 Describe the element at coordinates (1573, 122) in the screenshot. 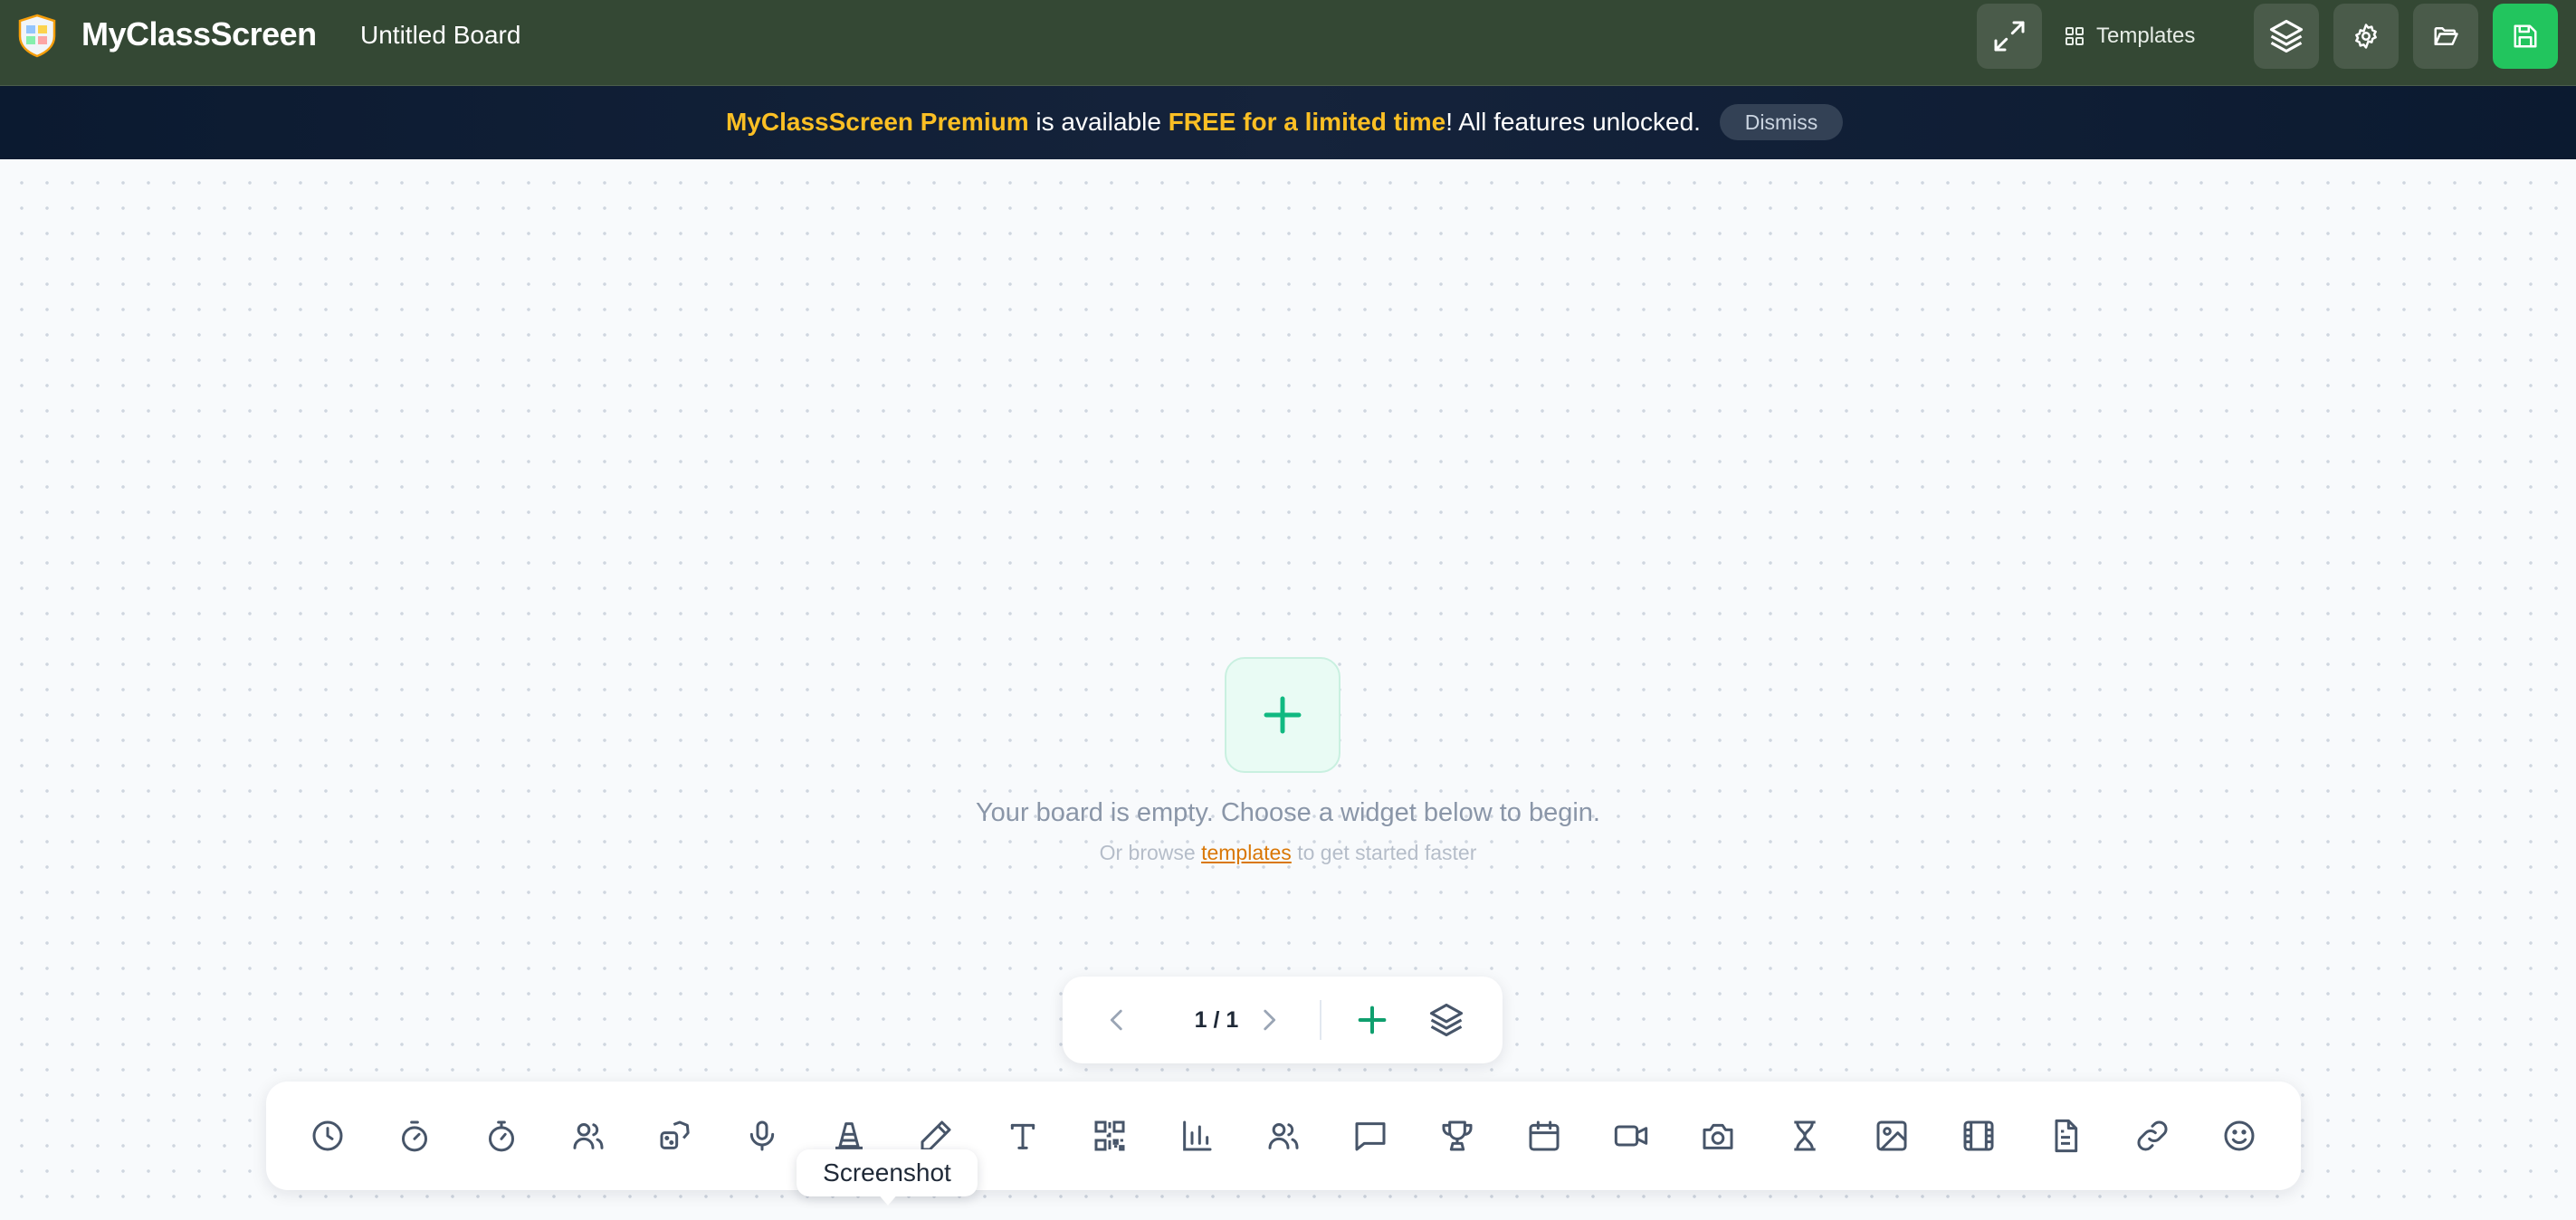

I see `banner-text-end: ! All features unlocked.` at that location.